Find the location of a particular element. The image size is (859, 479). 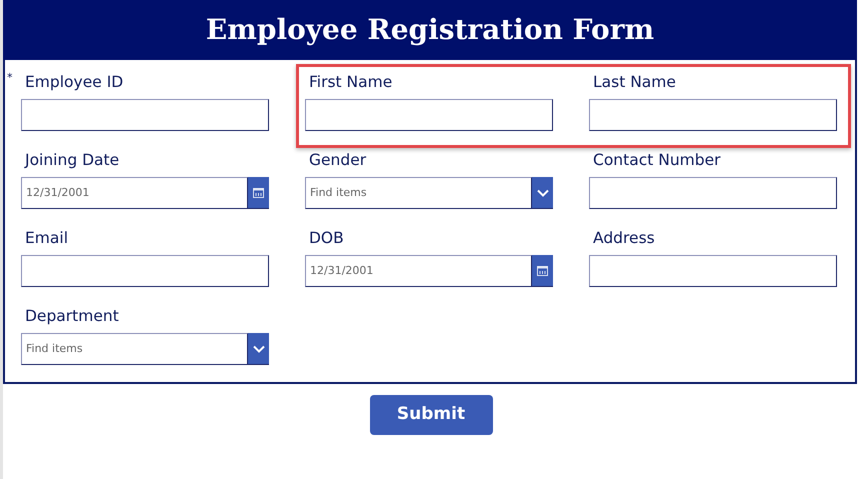

field-label: Department is located at coordinates (72, 316).